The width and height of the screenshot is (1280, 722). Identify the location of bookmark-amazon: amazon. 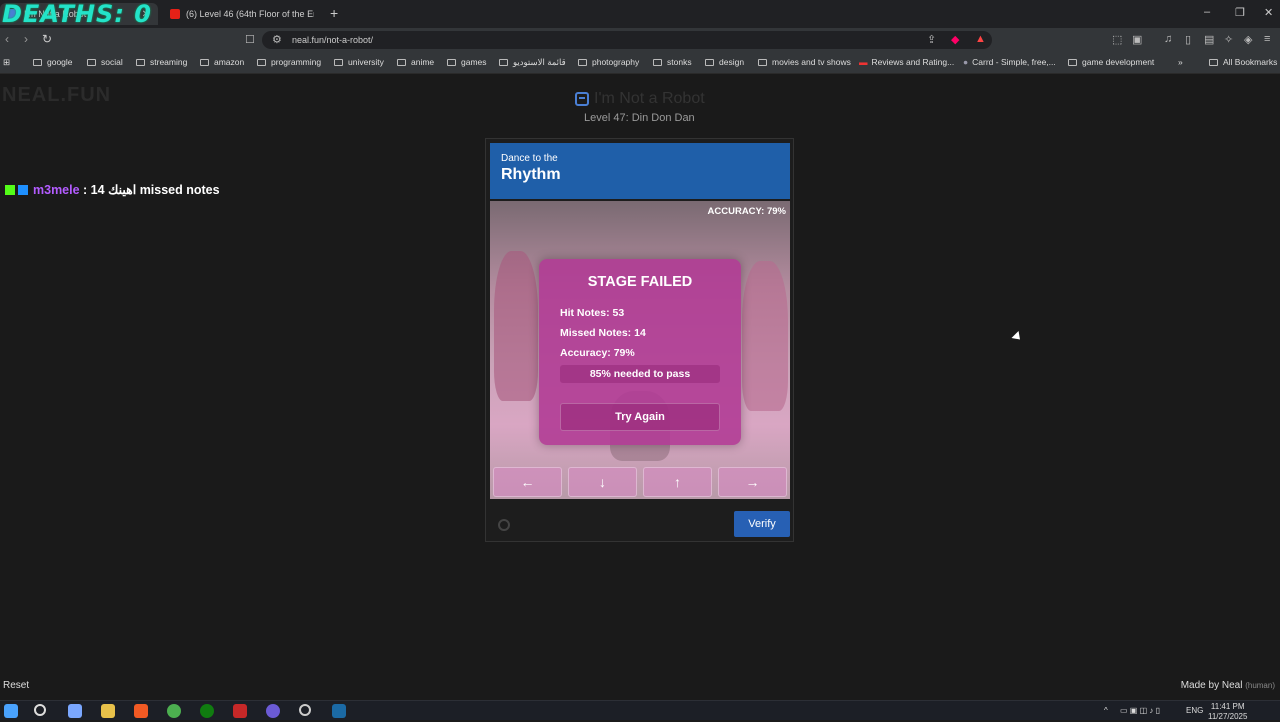
(222, 62).